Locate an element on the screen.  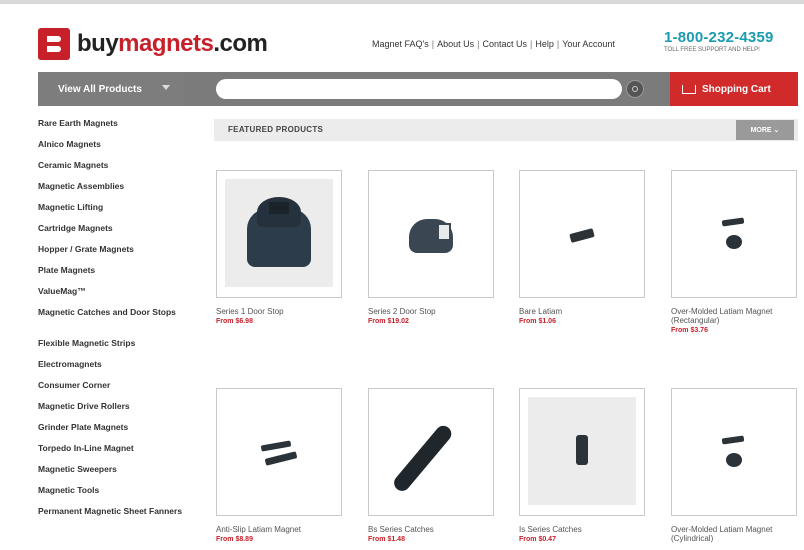
site-logo: buymagnets.com is located at coordinates (153, 44).